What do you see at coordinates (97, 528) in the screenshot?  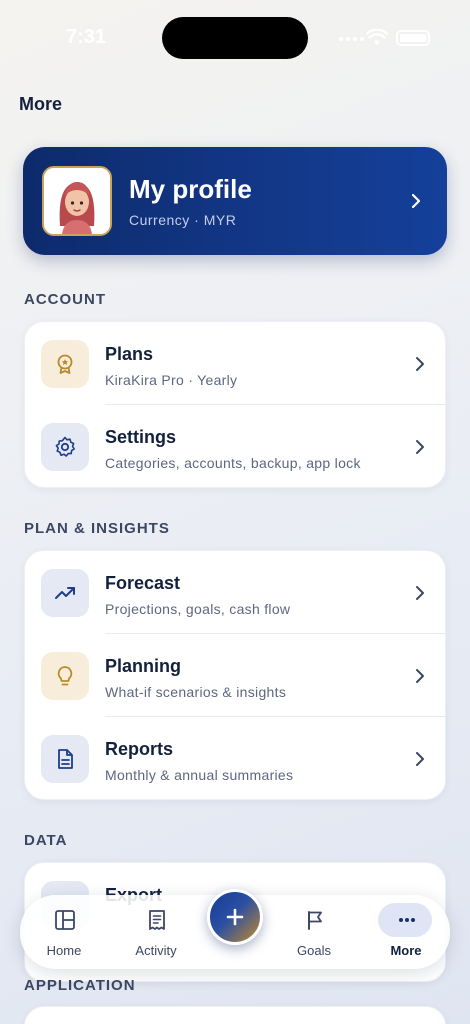 I see `section-label-plan-insights: PLAN & INSIGHTS` at bounding box center [97, 528].